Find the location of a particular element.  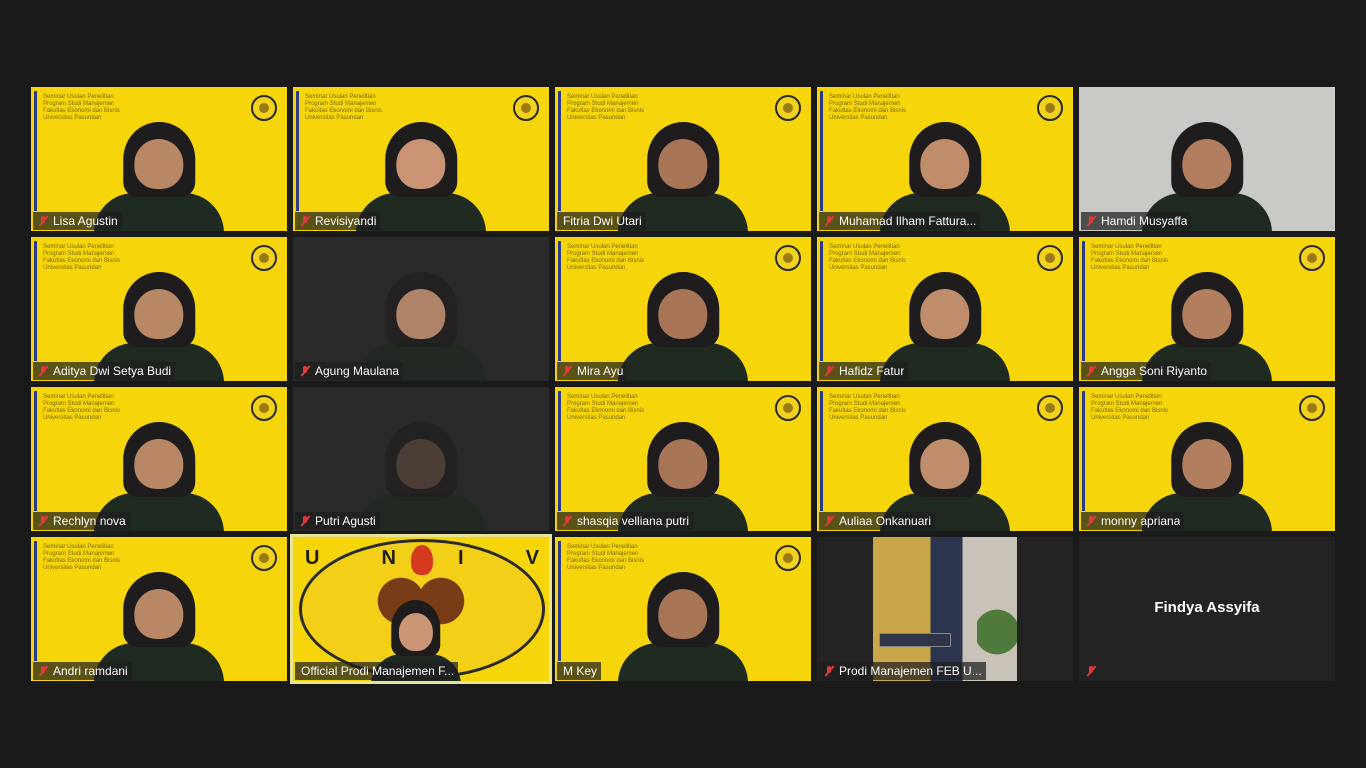

name-label: Fitria Dwi Utari is located at coordinates (601, 221).